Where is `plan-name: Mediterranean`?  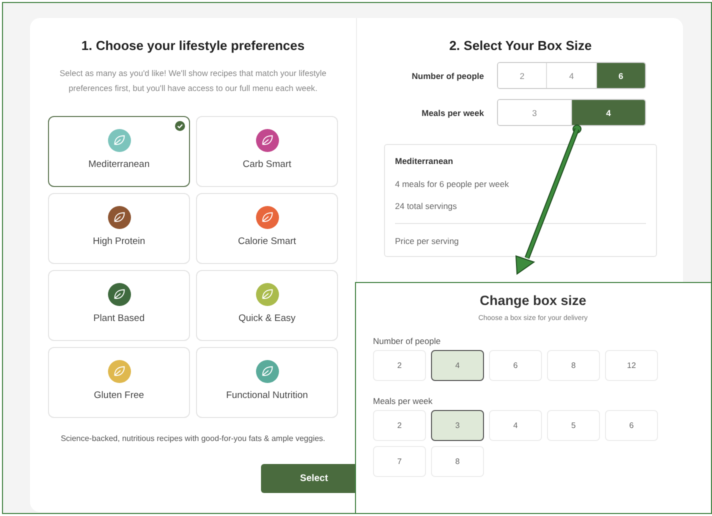
plan-name: Mediterranean is located at coordinates (424, 161).